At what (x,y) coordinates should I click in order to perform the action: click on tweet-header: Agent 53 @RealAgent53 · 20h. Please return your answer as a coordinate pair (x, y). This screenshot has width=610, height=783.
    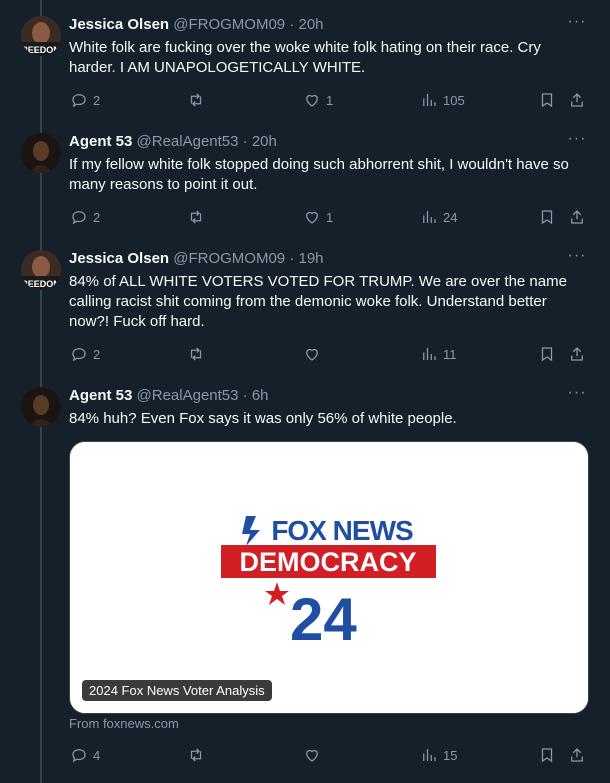
    Looking at the image, I should click on (173, 142).